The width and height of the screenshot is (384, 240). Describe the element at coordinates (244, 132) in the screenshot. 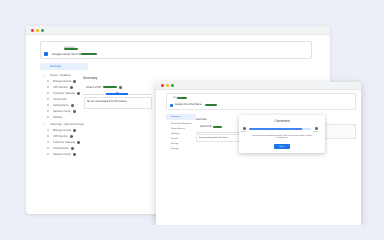

I see `source-endpoint-label: Source` at that location.